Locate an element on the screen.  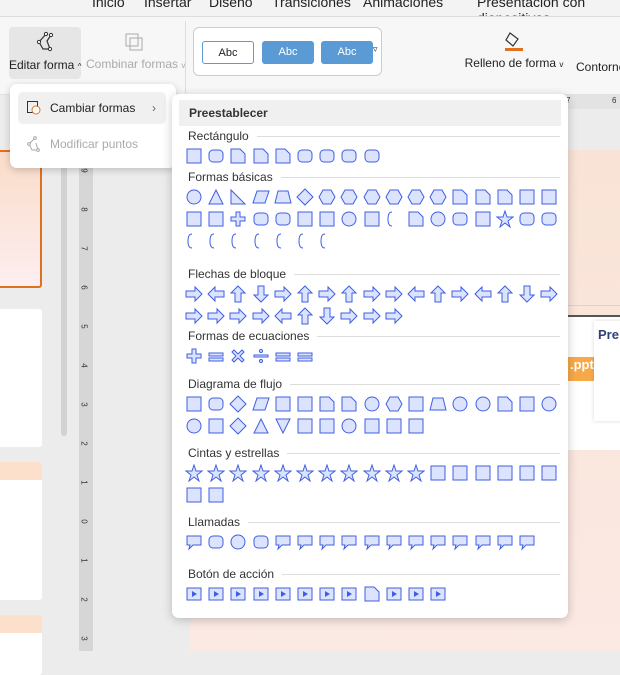
quad-arrow-callout-shape-icon is located at coordinates (372, 316).